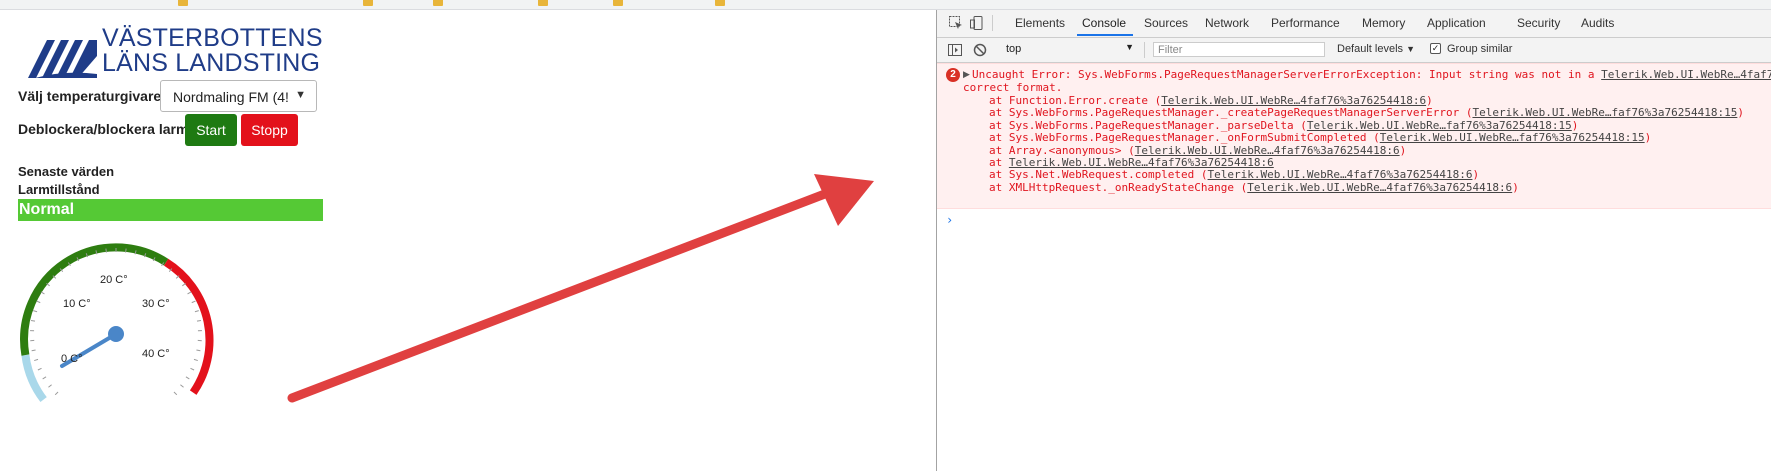  Describe the element at coordinates (1166, 23) in the screenshot. I see `tab-sources: Sources` at that location.